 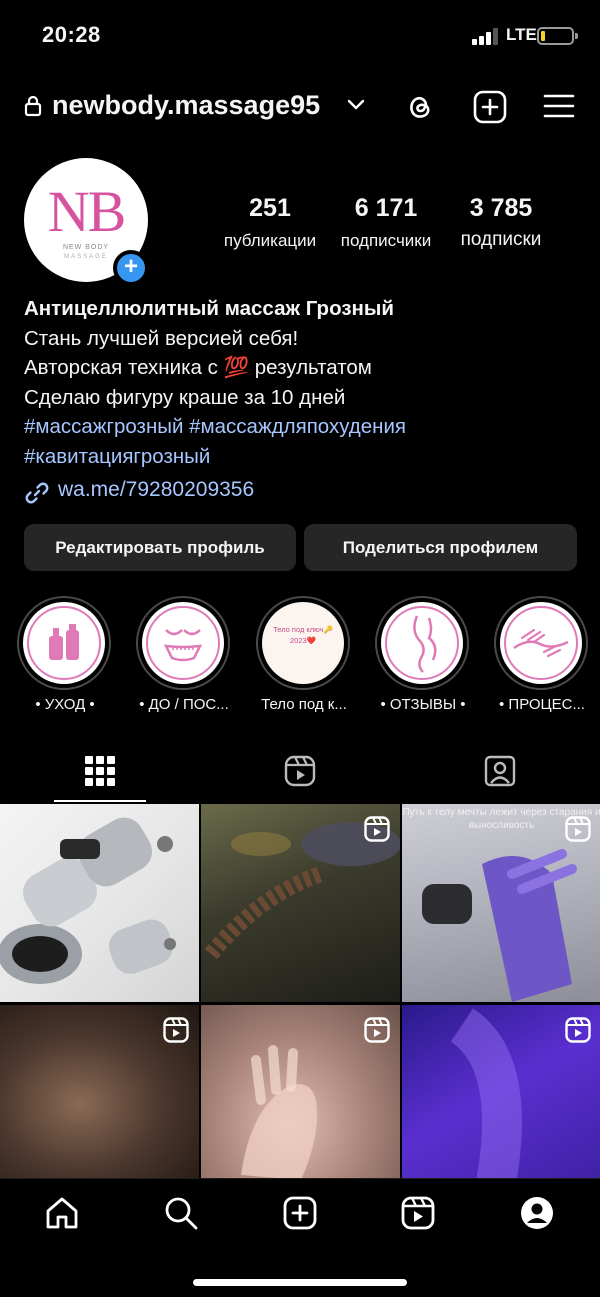 I want to click on profile-tabs, so click(x=300, y=778).